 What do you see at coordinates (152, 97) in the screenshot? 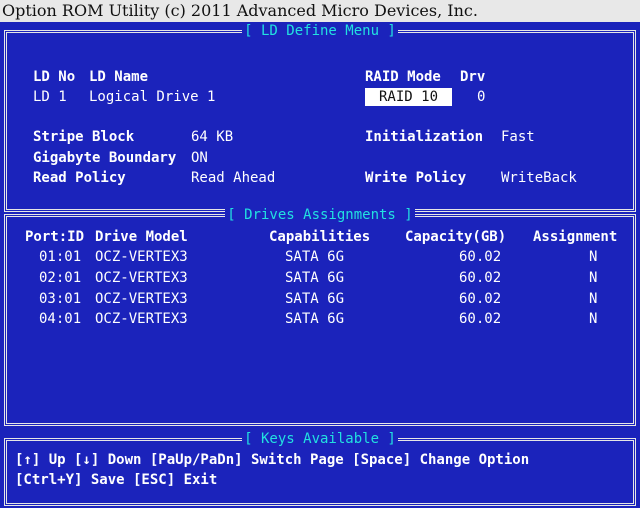
I see `ld-name-value: Logical Drive 1` at bounding box center [152, 97].